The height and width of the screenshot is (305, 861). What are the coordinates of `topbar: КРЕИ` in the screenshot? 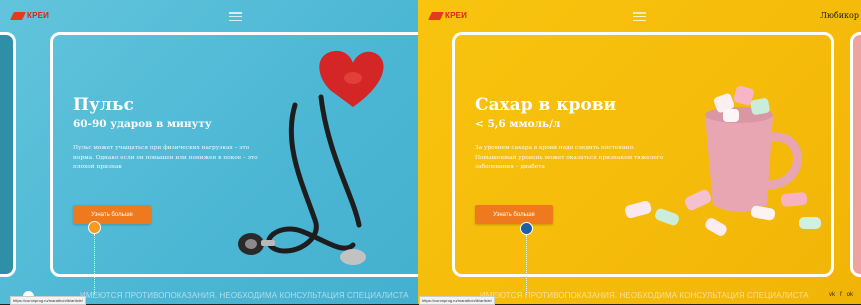 It's located at (209, 17).